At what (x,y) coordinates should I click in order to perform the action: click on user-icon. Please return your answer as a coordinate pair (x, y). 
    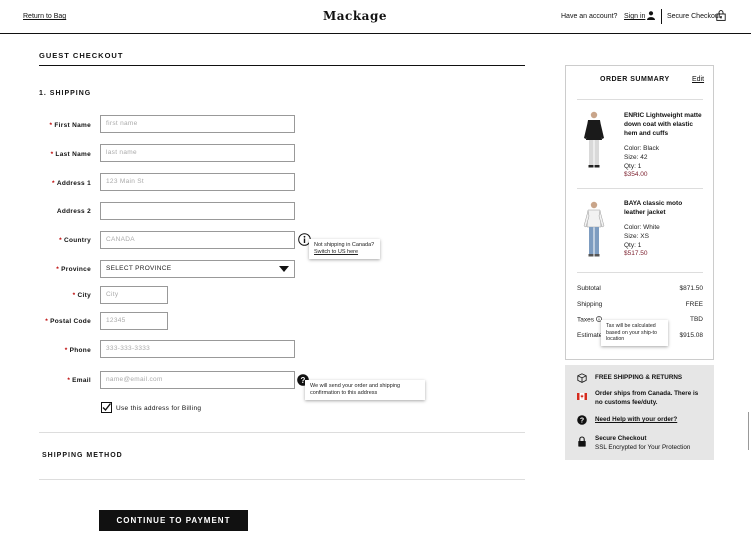
    Looking at the image, I should click on (651, 15).